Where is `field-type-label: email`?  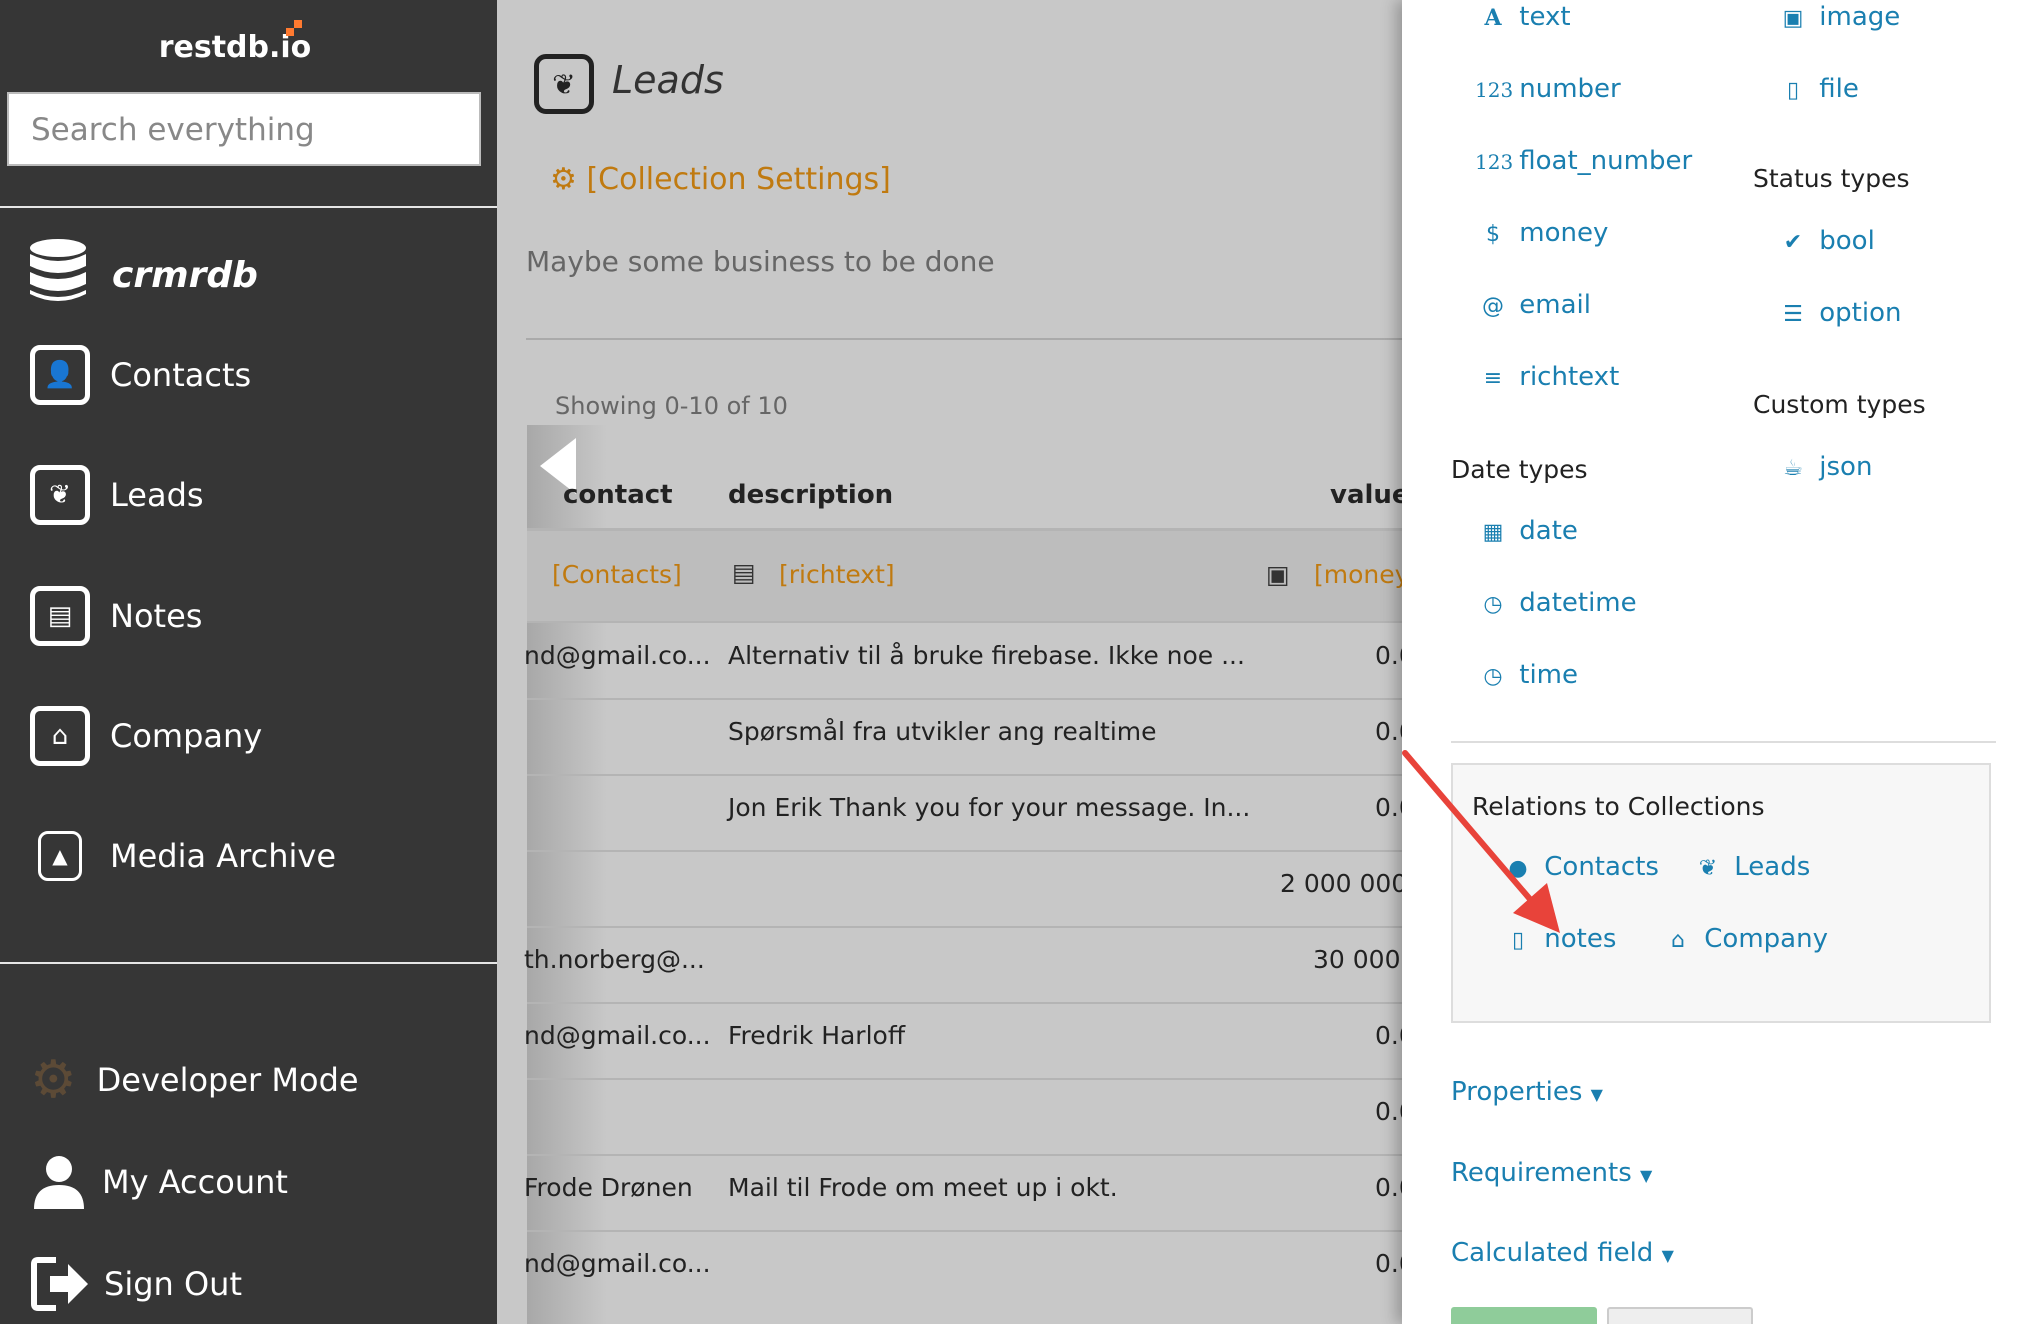 field-type-label: email is located at coordinates (1555, 305).